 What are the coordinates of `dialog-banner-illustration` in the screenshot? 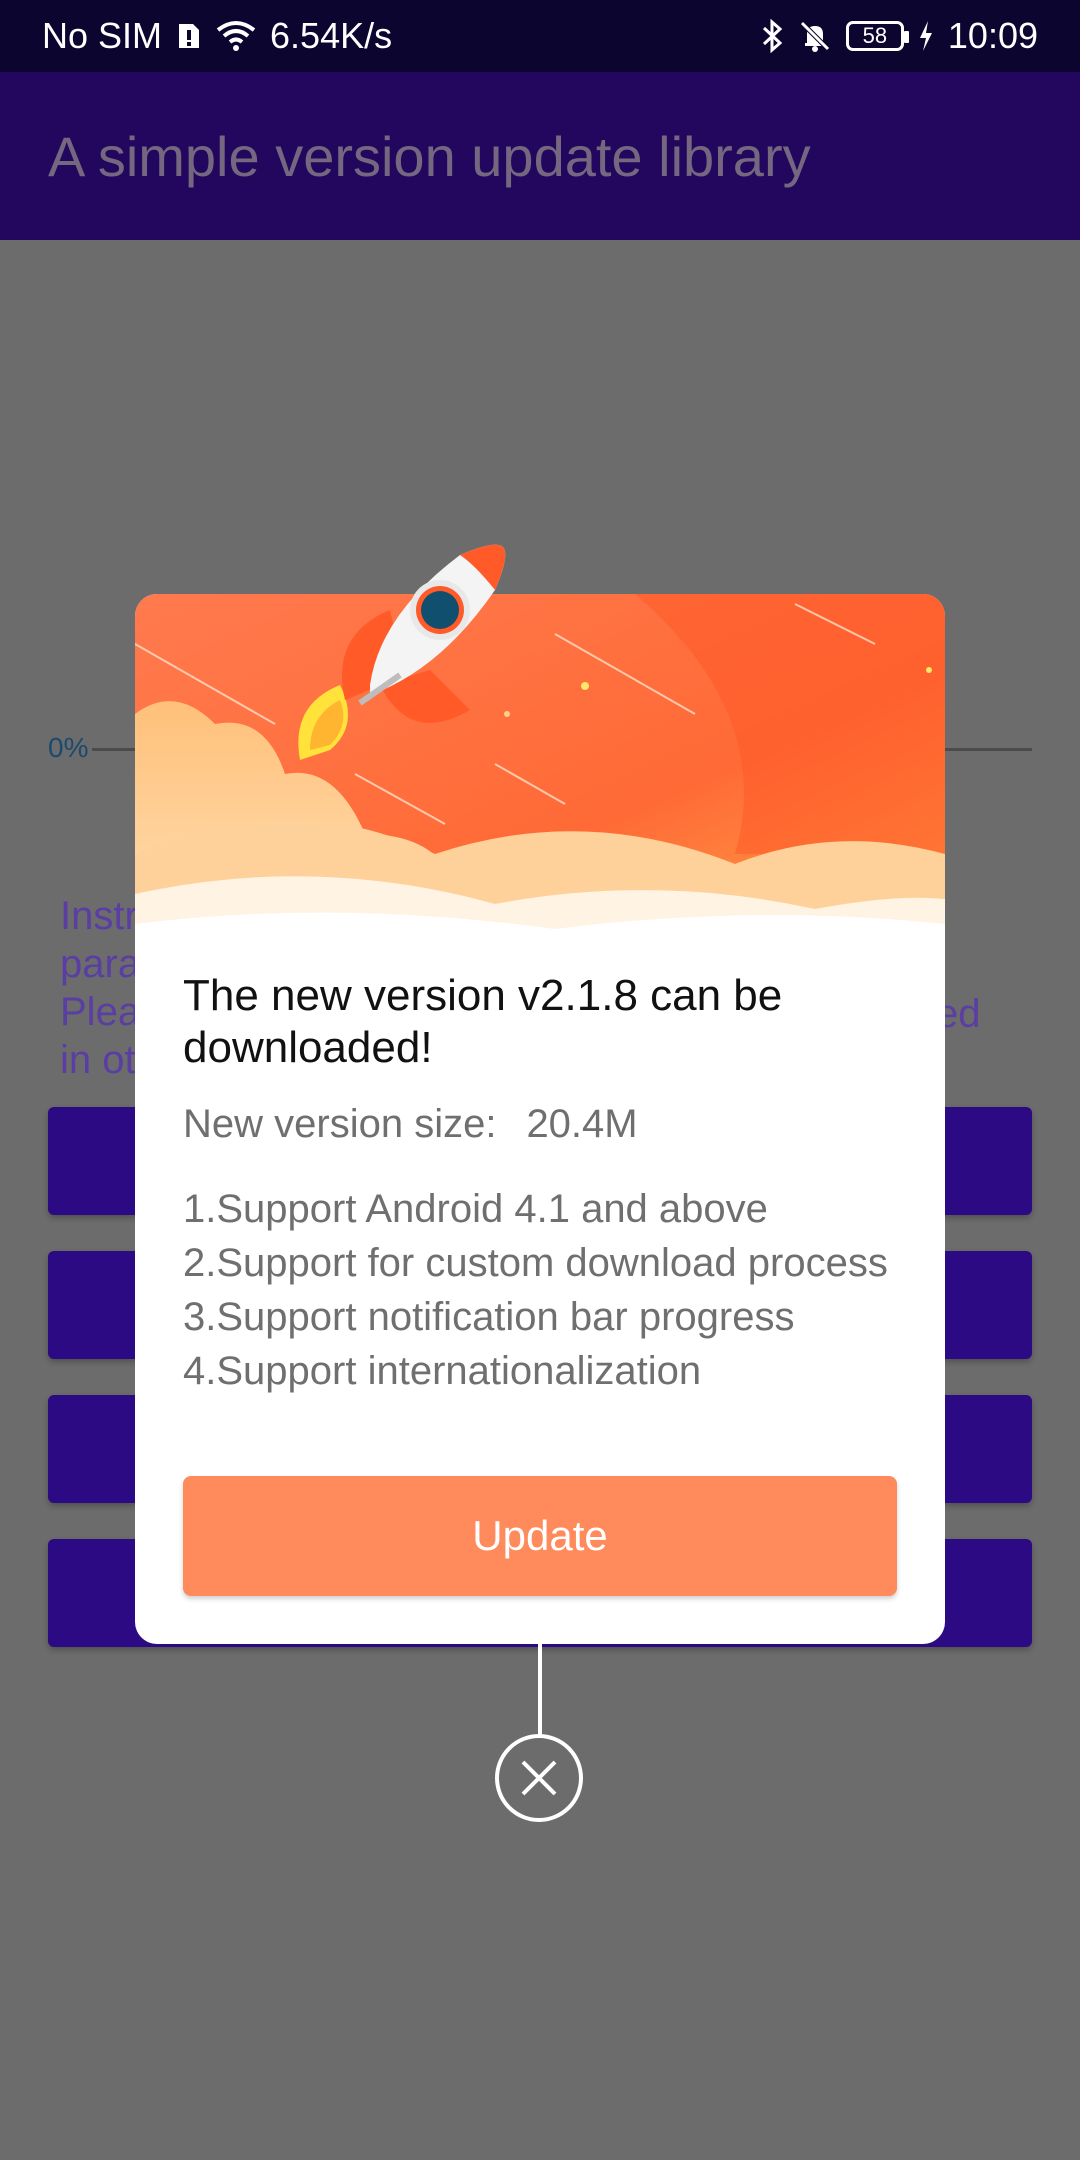 It's located at (540, 779).